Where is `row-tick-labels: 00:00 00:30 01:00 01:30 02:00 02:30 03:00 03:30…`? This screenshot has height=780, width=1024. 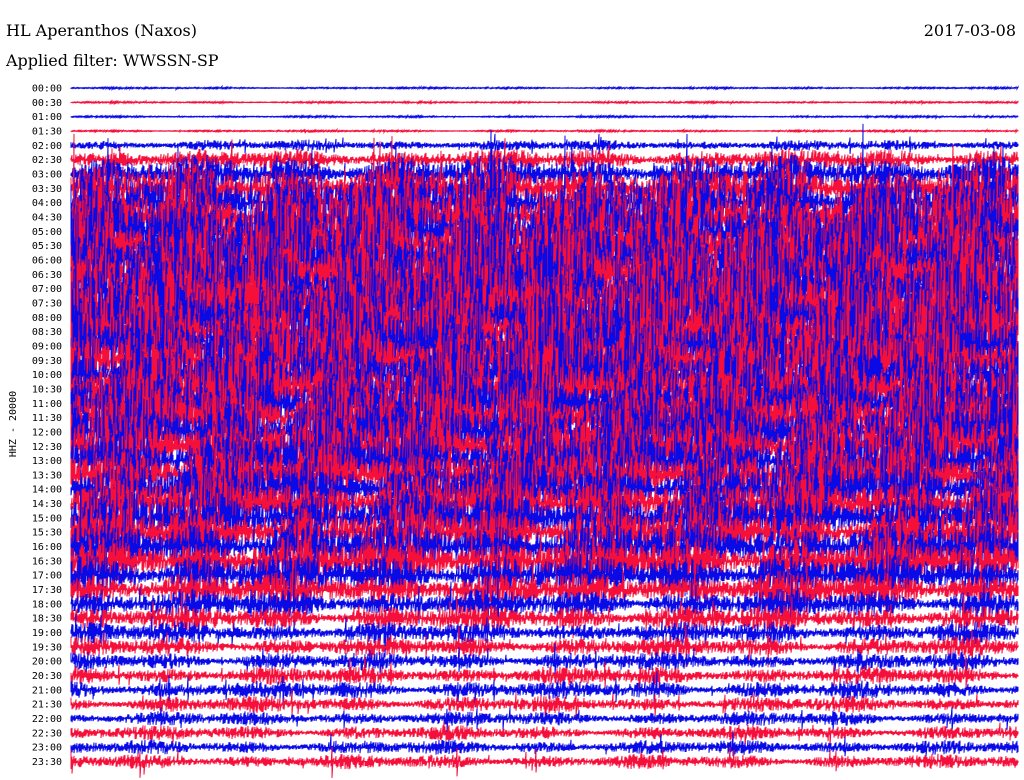 row-tick-labels: 00:00 00:30 01:00 01:30 02:00 02:30 03:00 03:30… is located at coordinates (47, 426).